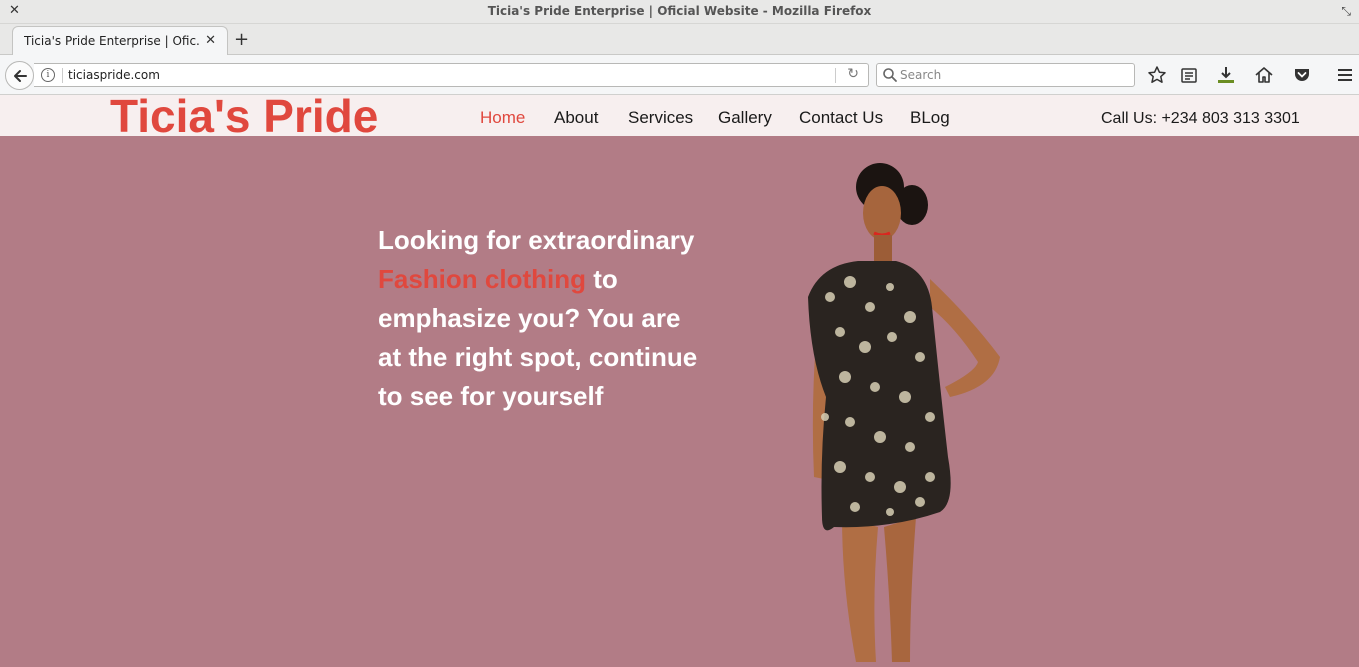 The width and height of the screenshot is (1359, 667). Describe the element at coordinates (114, 75) in the screenshot. I see `url-text: ticiaspride.com` at that location.